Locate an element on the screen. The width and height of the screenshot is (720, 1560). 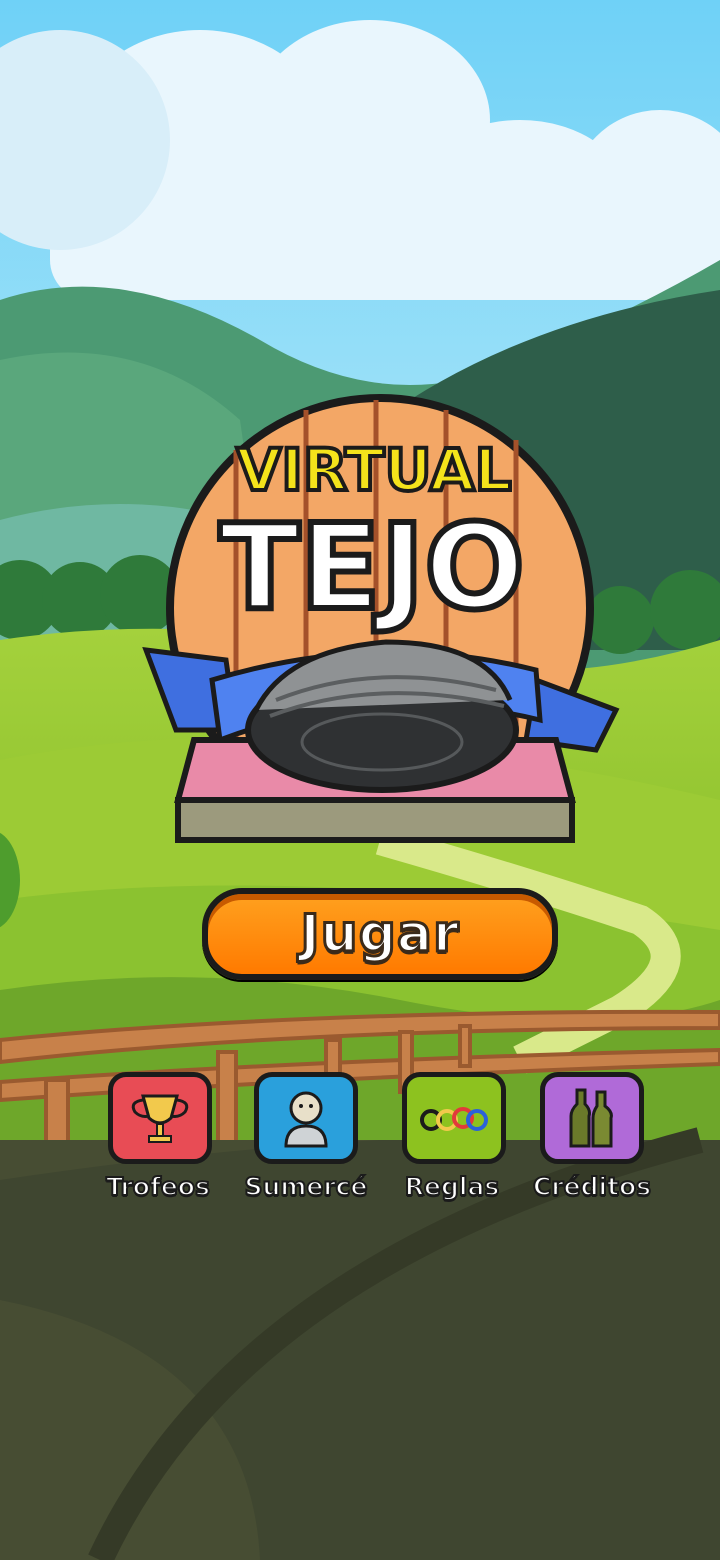
credits-bottles-icon is located at coordinates (591, 1118).